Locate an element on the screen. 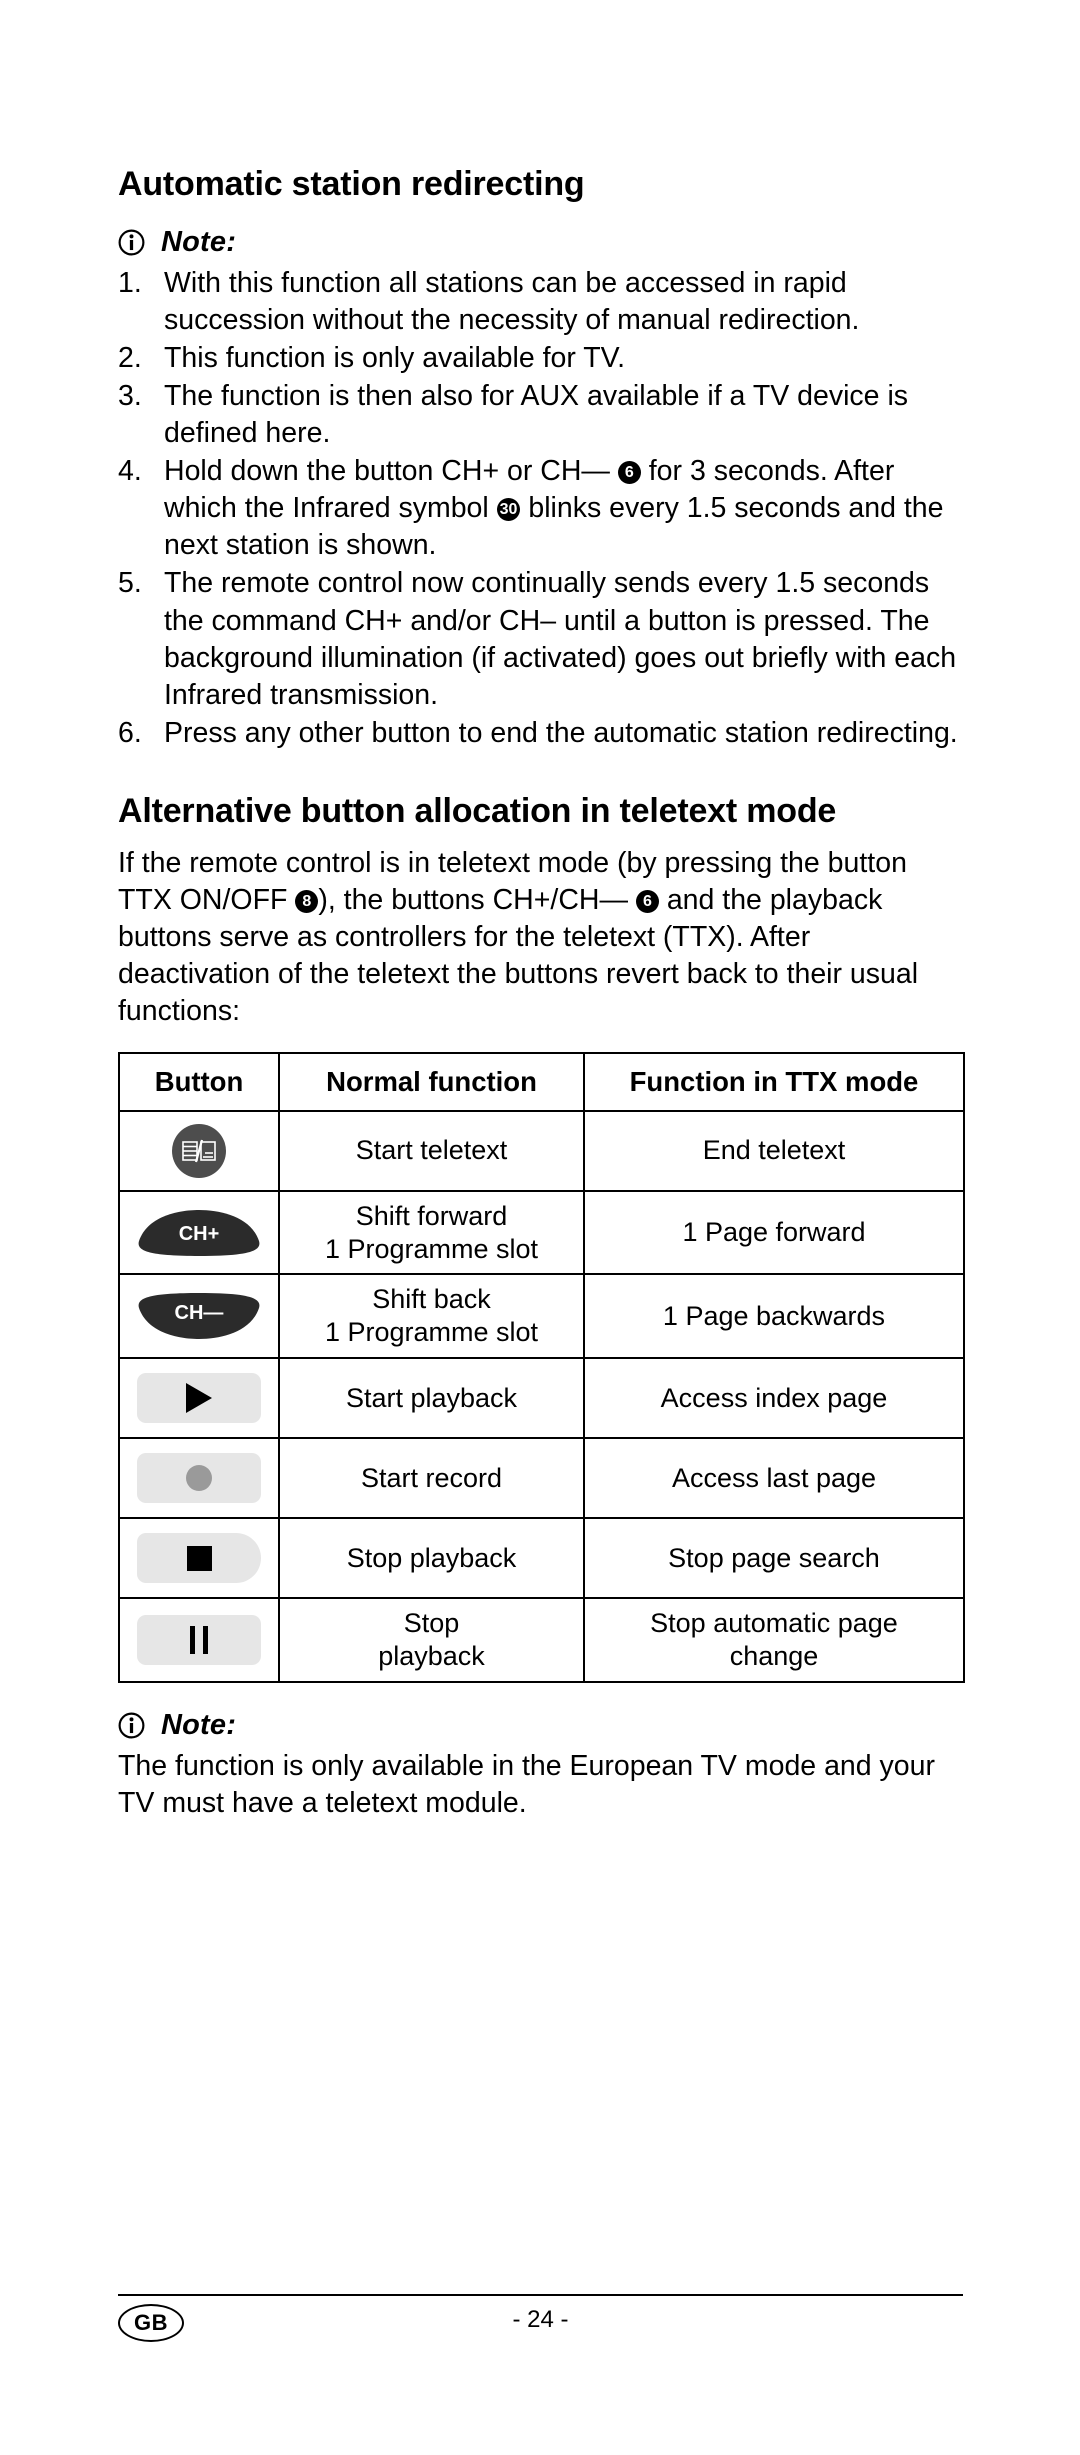 Image resolution: width=1080 pixels, height=2455 pixels. normal-function-cell: Shift forward 1 Programme slot is located at coordinates (431, 1232).